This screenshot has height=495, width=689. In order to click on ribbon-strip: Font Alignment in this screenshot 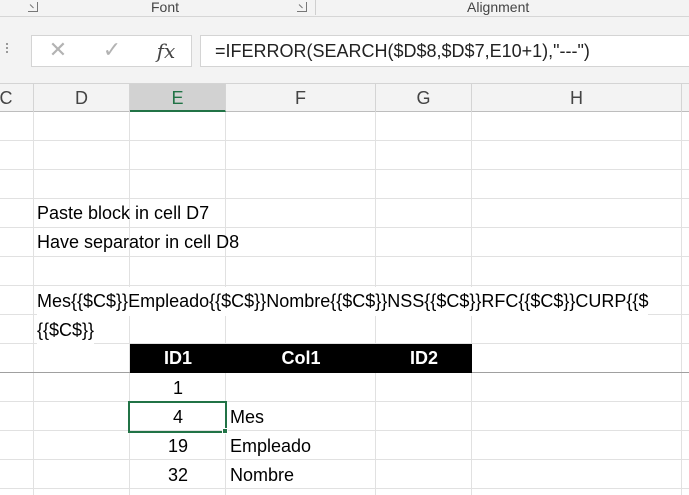, I will do `click(344, 8)`.